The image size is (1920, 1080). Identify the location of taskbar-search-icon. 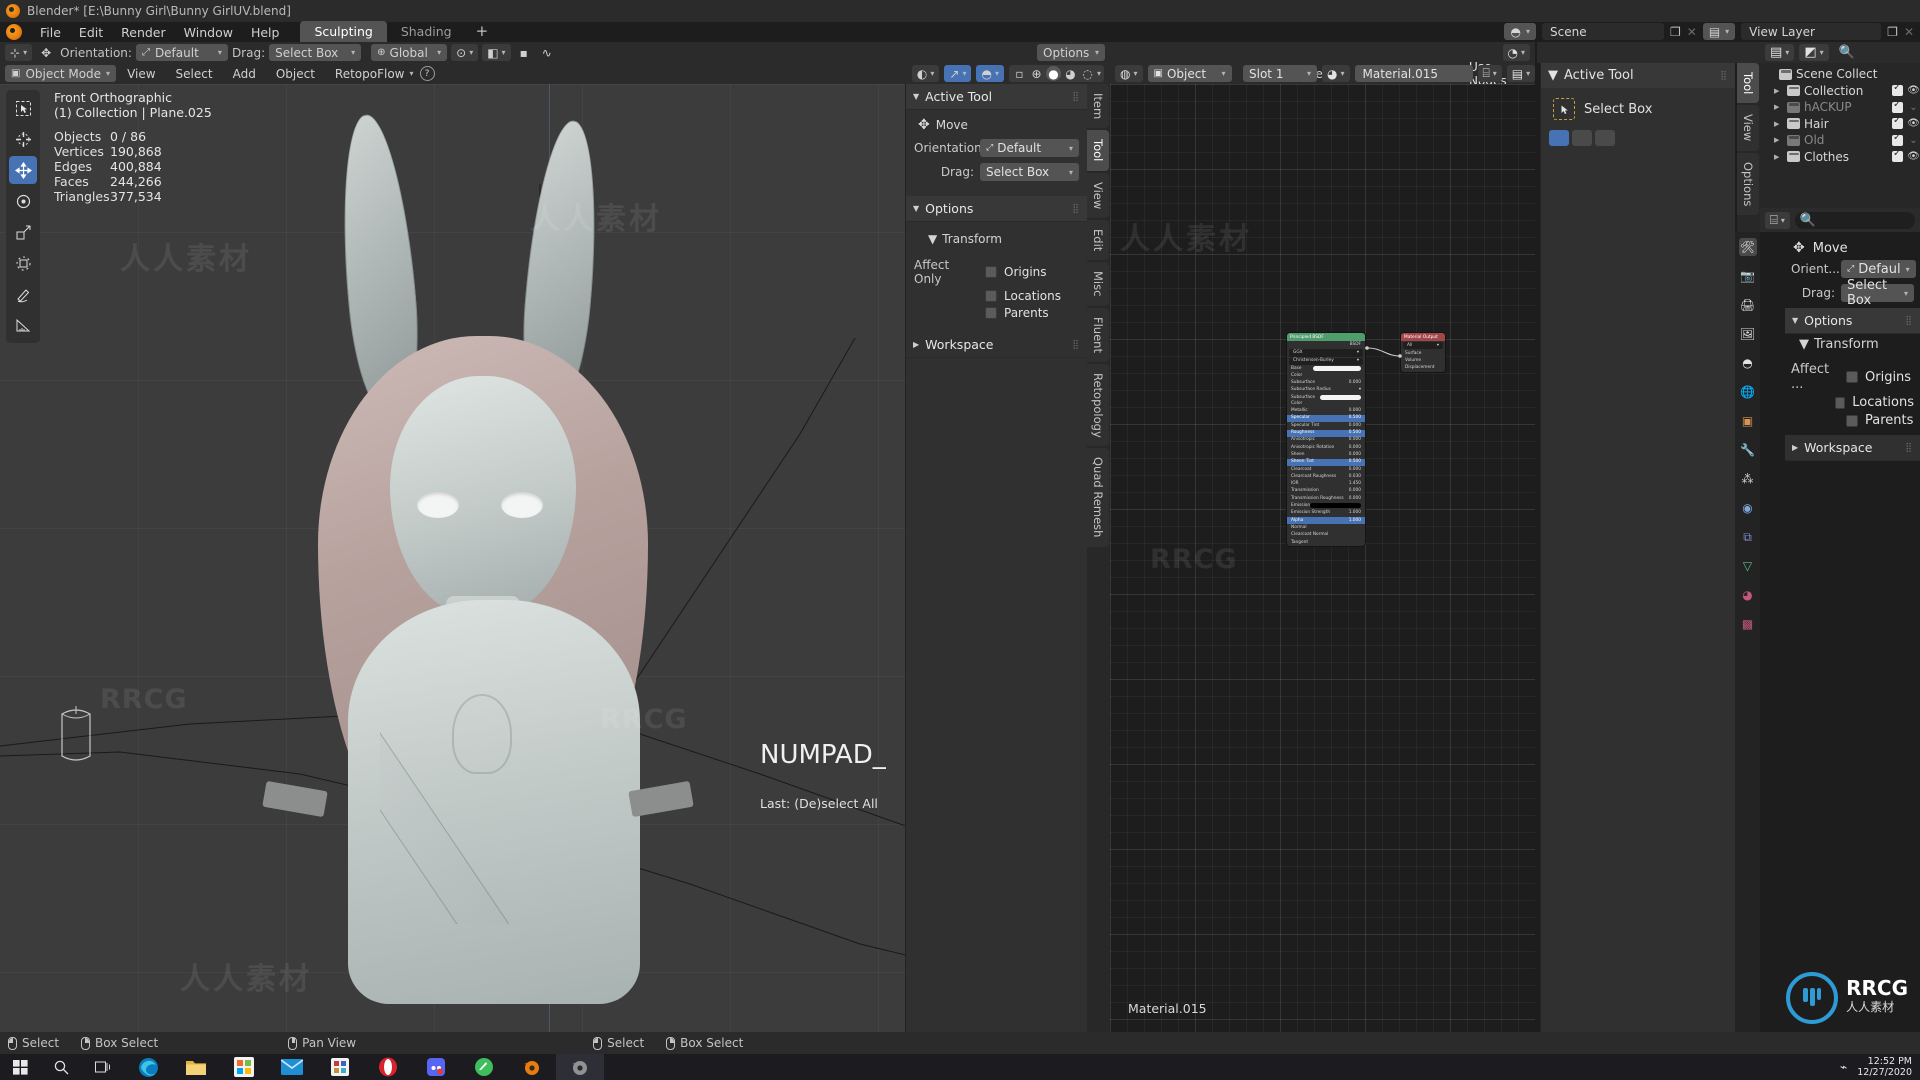
(61, 1067).